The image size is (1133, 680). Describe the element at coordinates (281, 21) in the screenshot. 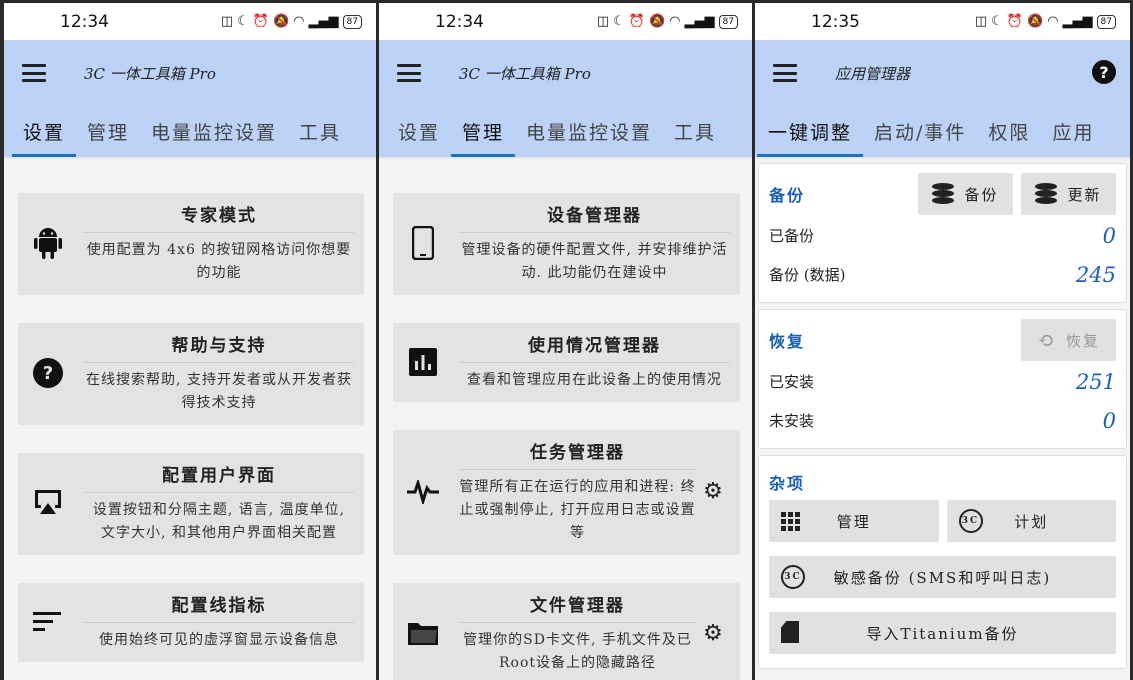

I see `mute-icon: 🔕` at that location.